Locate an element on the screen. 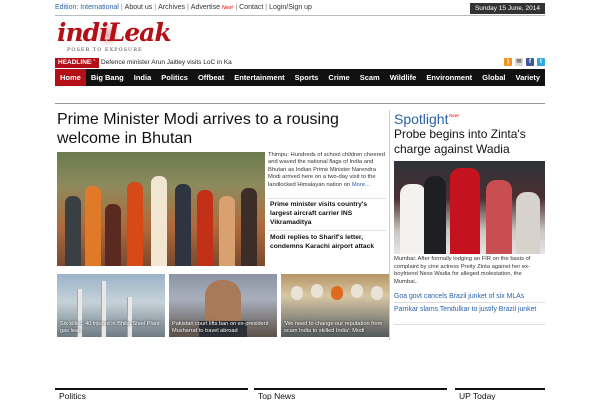 This screenshot has width=600, height=400. logo-wordmark: indiLeak is located at coordinates (114, 32).